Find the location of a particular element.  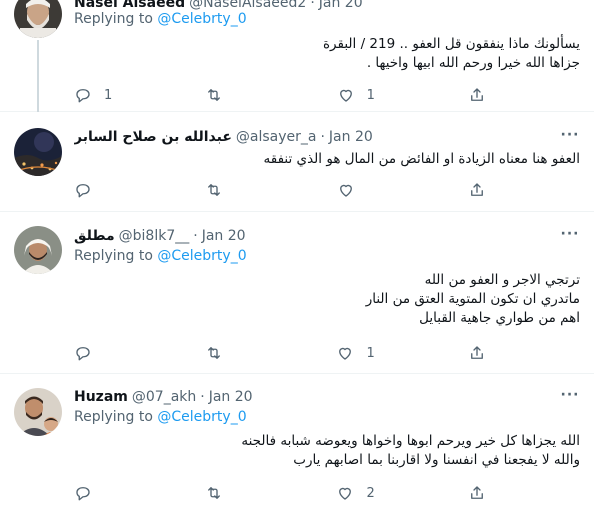

author-handle: @07_akh is located at coordinates (164, 397).